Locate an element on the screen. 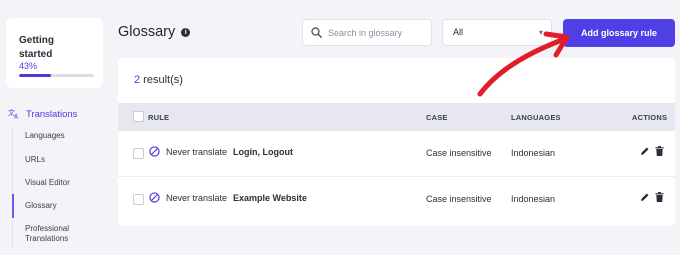 This screenshot has height=255, width=680. page-title: Glossary i is located at coordinates (154, 32).